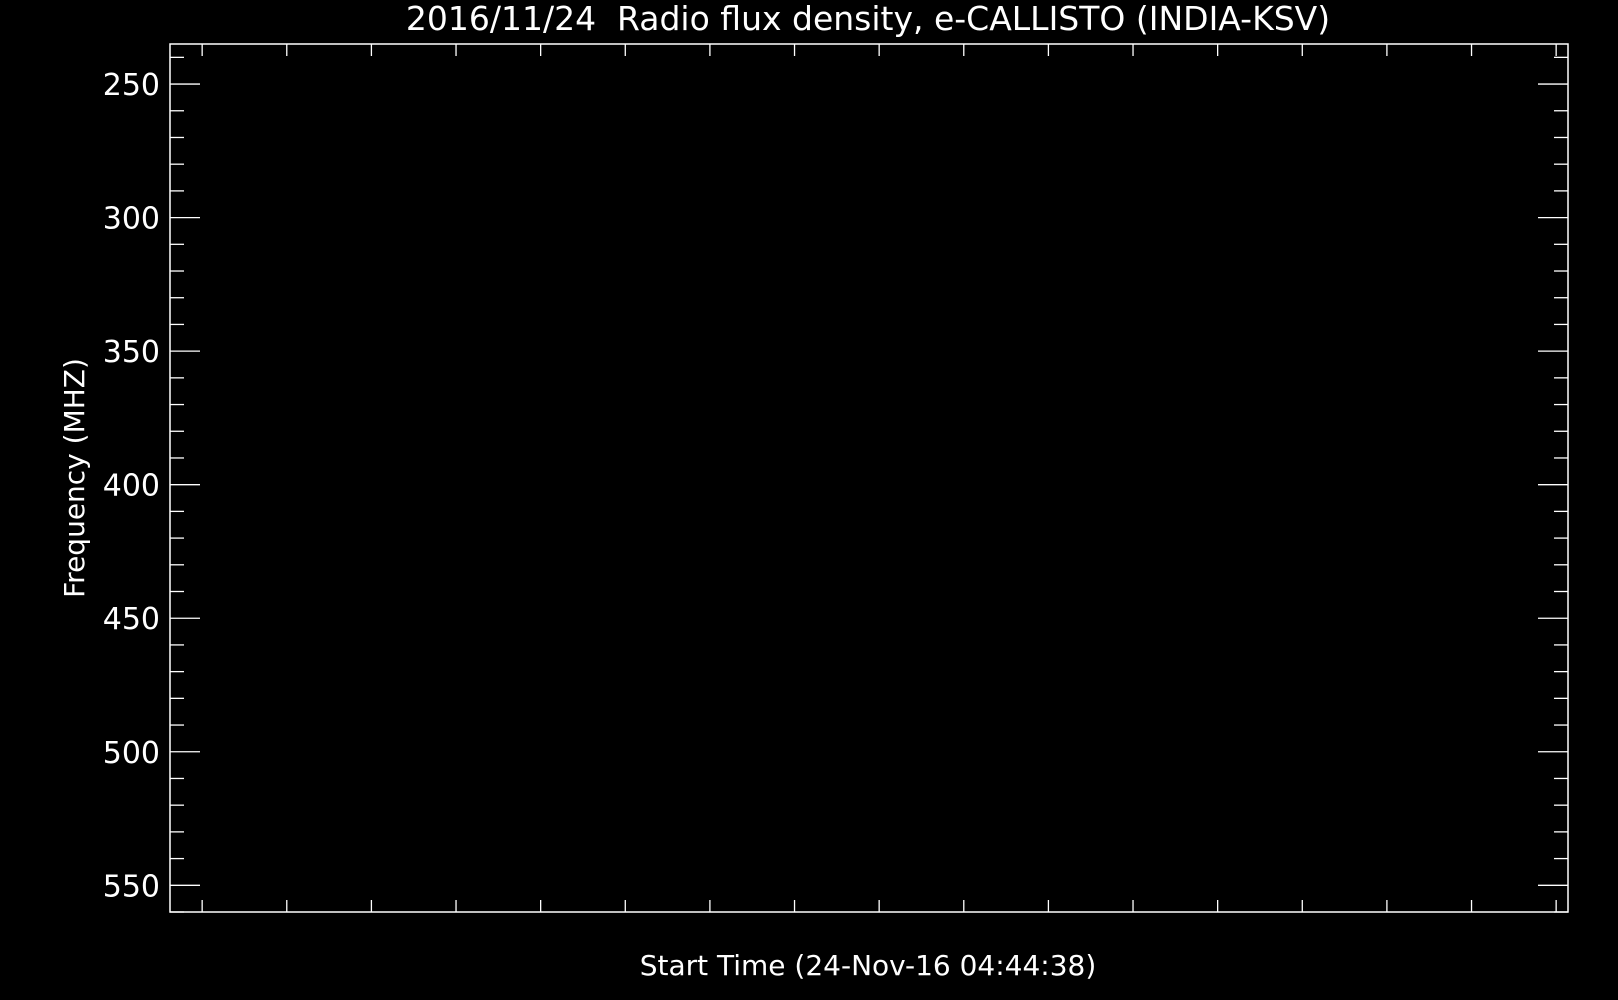 This screenshot has width=1618, height=1000. Describe the element at coordinates (131, 486) in the screenshot. I see `y-tick-label: 400` at that location.